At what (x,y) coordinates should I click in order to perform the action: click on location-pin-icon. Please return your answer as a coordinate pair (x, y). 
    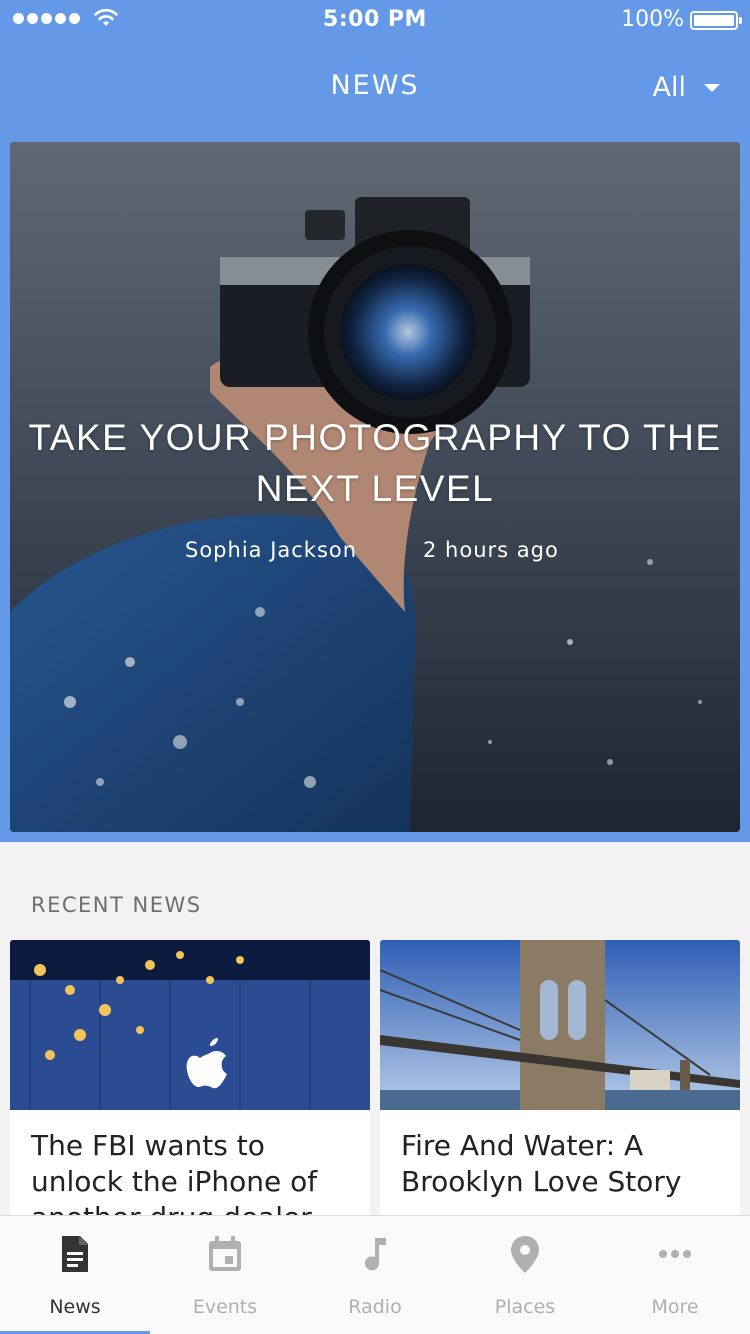
    Looking at the image, I should click on (525, 1254).